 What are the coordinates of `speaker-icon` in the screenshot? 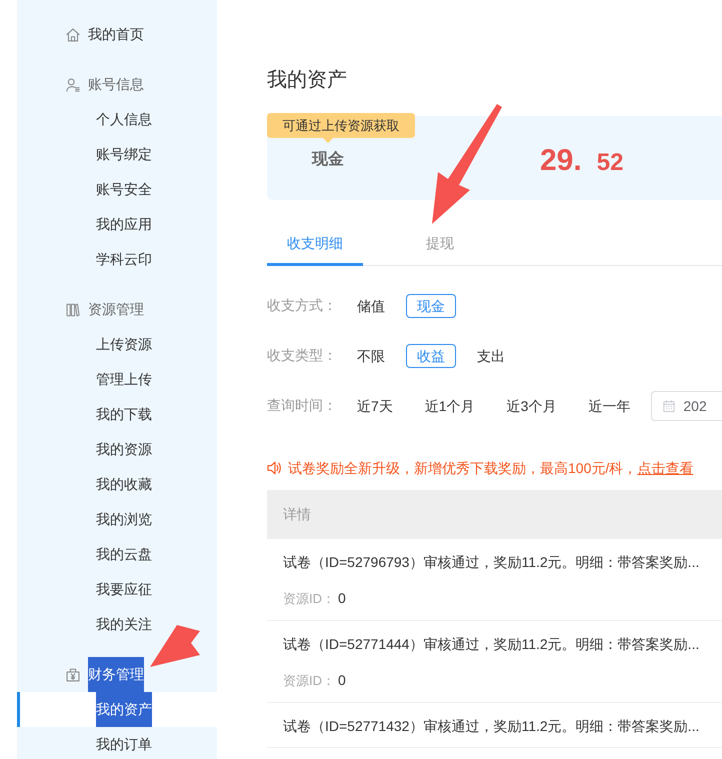 It's located at (274, 468).